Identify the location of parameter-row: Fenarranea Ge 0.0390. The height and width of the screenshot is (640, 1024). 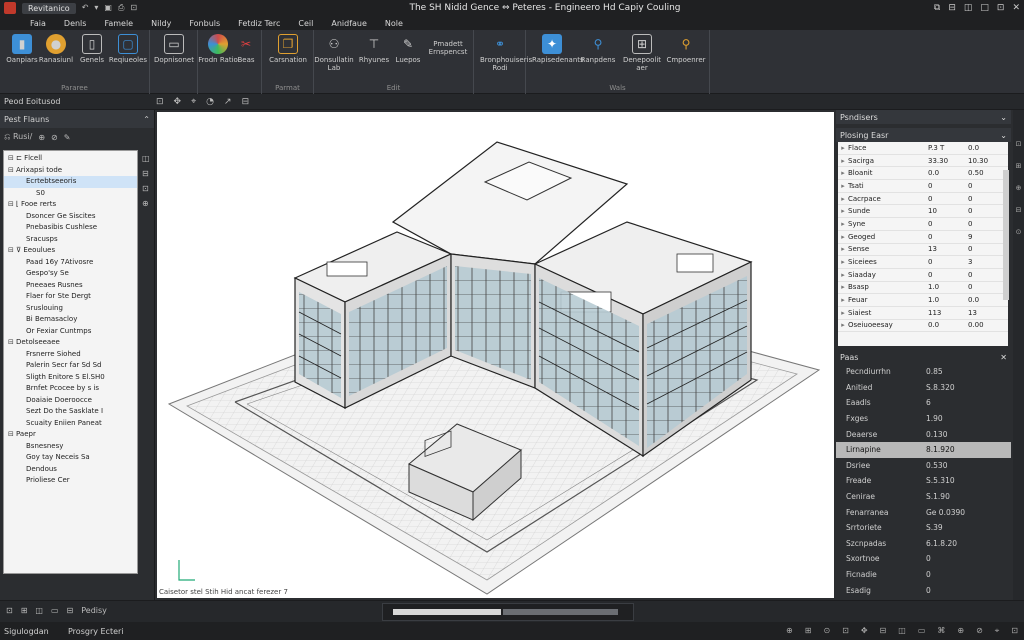
(923, 512).